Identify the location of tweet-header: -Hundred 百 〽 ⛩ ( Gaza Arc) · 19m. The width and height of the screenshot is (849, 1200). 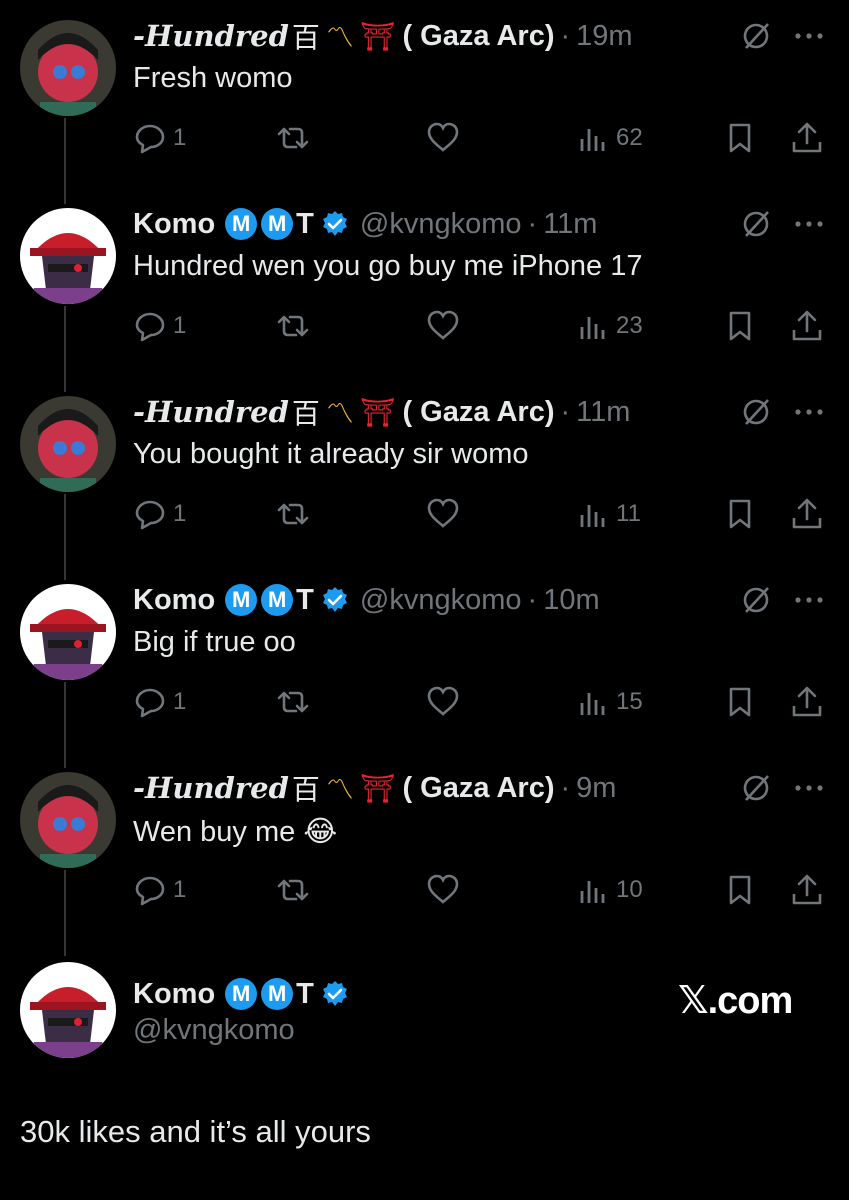
(383, 36).